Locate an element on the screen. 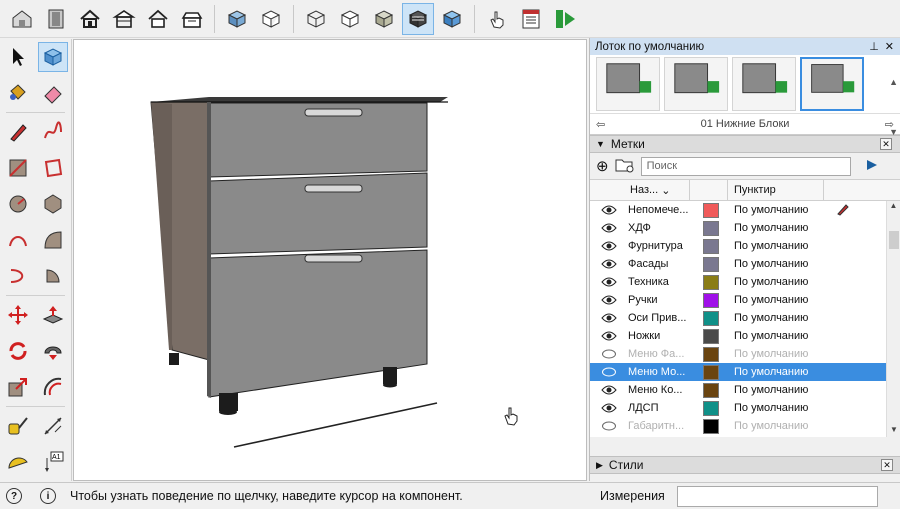 This screenshot has width=900, height=509. tag-name: ЛДСП is located at coordinates (659, 408).